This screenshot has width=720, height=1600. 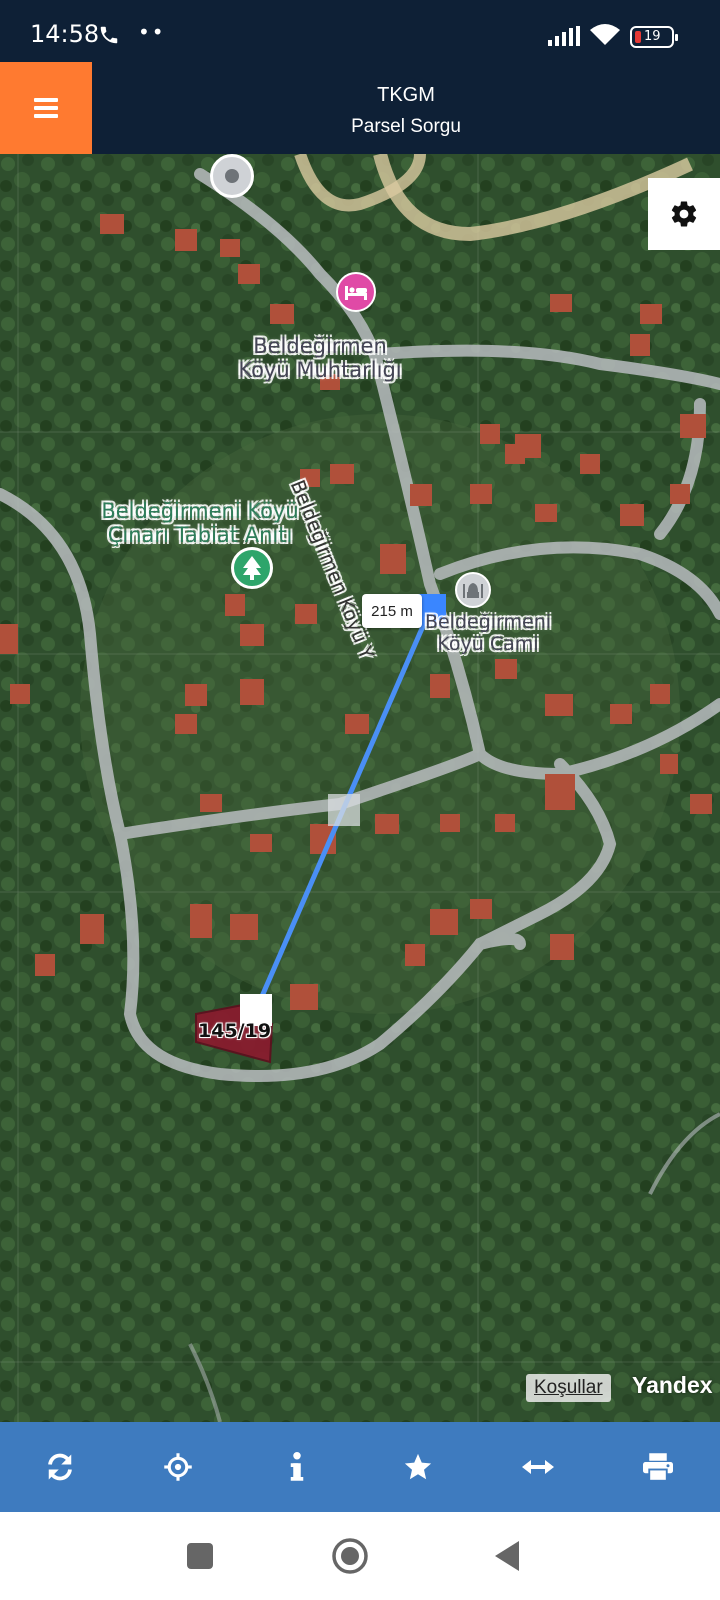 I want to click on recents-square-icon, so click(x=200, y=1556).